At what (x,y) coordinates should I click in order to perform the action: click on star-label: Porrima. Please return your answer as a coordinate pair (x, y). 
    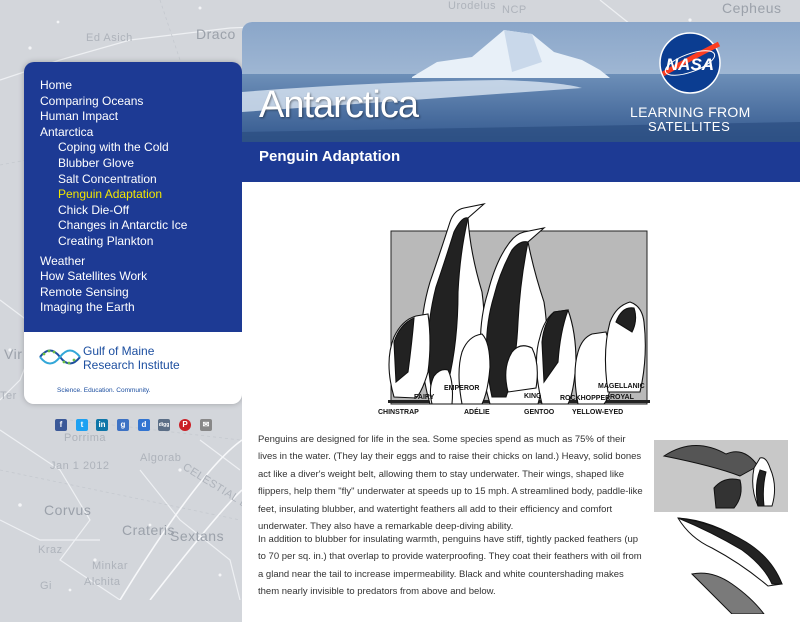
    Looking at the image, I should click on (85, 438).